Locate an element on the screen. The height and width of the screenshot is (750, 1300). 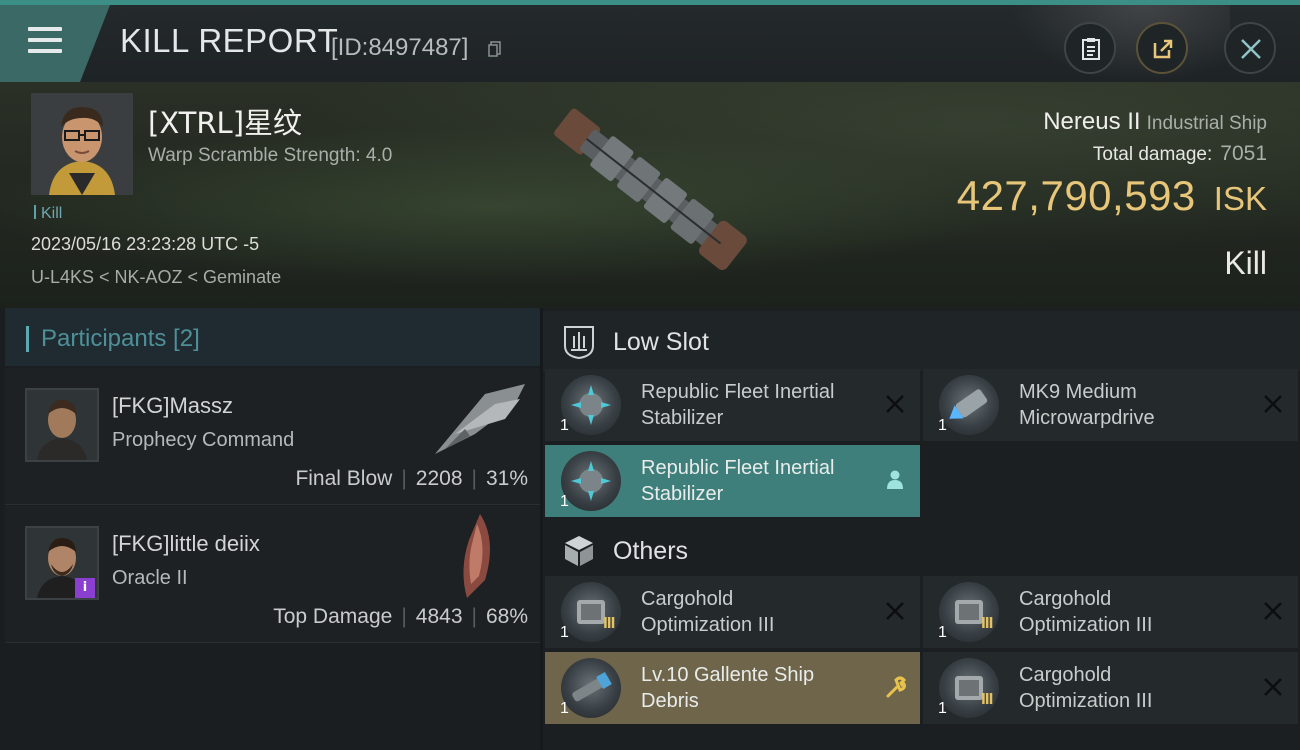
participant-percent: 31% is located at coordinates (506, 478).